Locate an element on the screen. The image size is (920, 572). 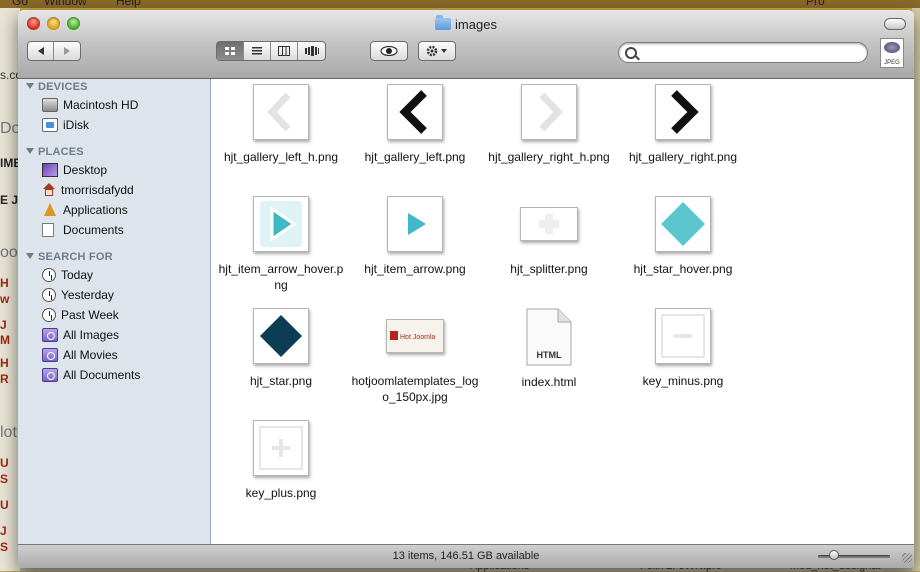
file-item: hjt_item_arrow_hover.png is located at coordinates (281, 244).